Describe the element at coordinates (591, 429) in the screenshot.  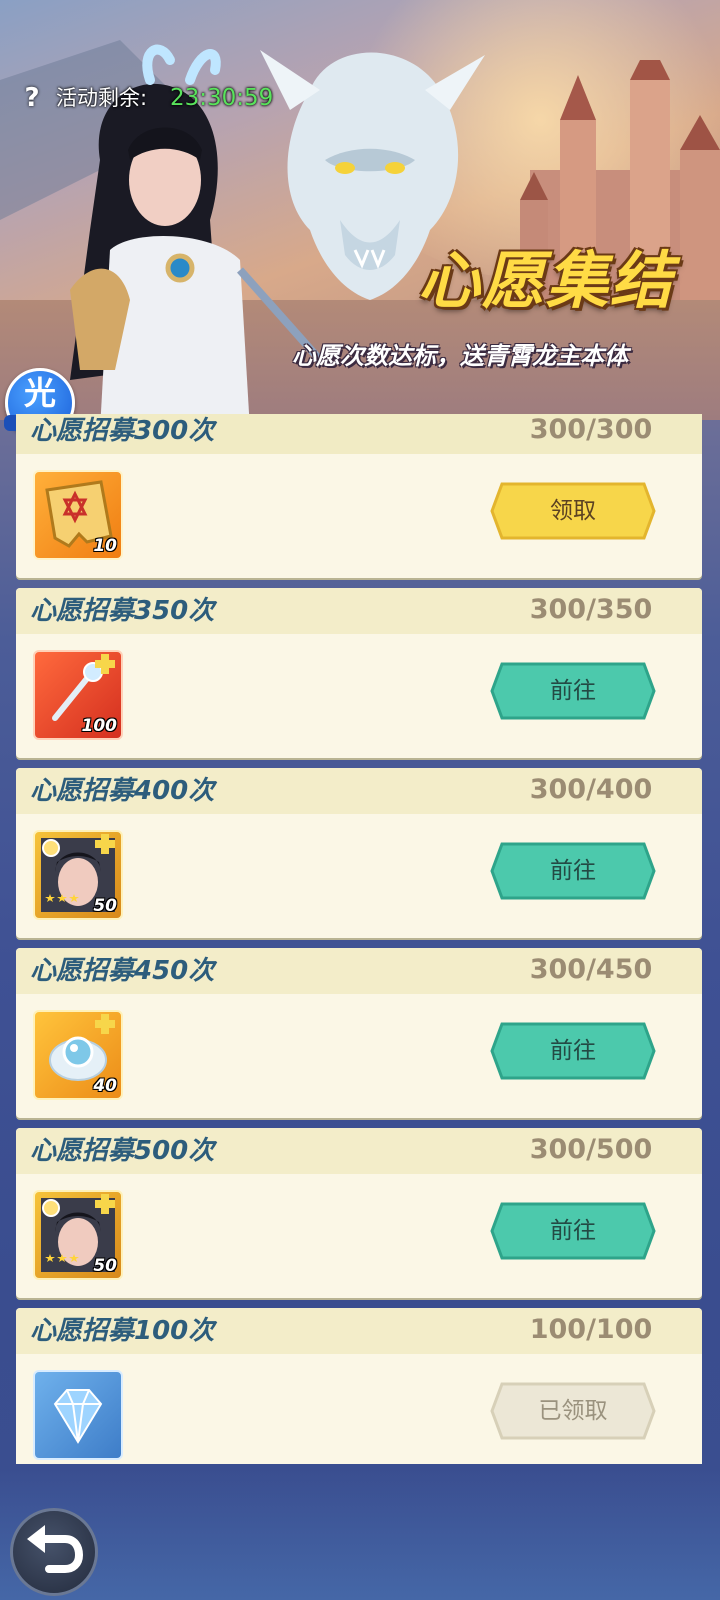
I see `task-progress: 300/300` at that location.